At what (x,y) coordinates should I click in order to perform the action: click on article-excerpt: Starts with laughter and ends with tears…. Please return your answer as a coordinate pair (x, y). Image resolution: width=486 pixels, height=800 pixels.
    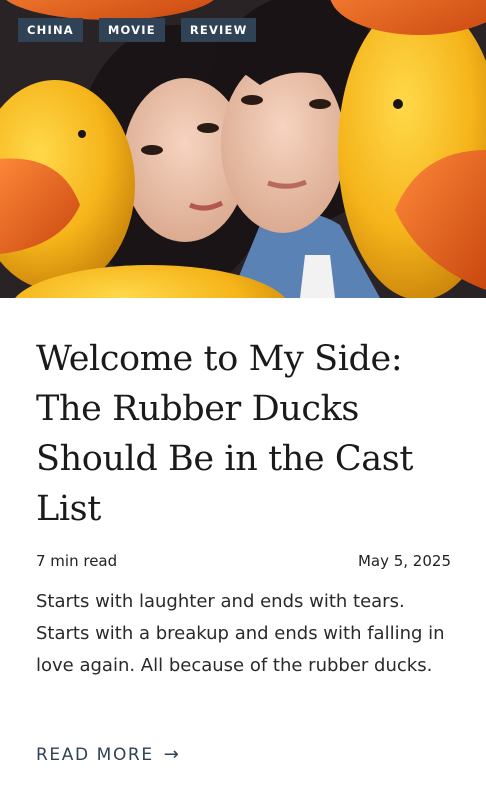
    Looking at the image, I should click on (240, 633).